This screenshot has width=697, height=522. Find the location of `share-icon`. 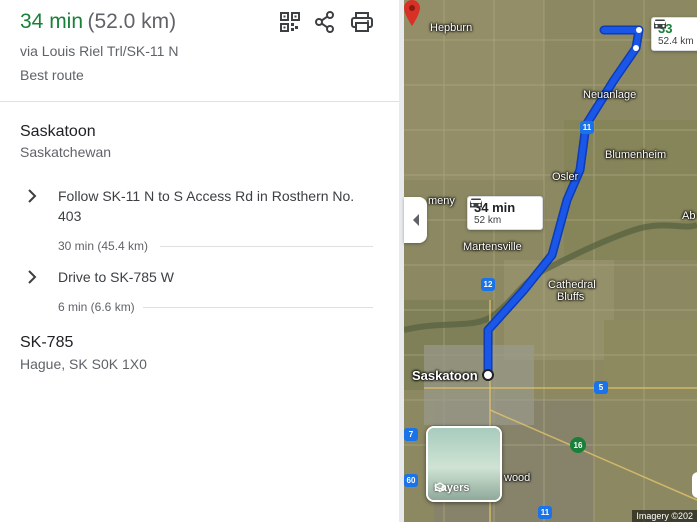

share-icon is located at coordinates (324, 22).